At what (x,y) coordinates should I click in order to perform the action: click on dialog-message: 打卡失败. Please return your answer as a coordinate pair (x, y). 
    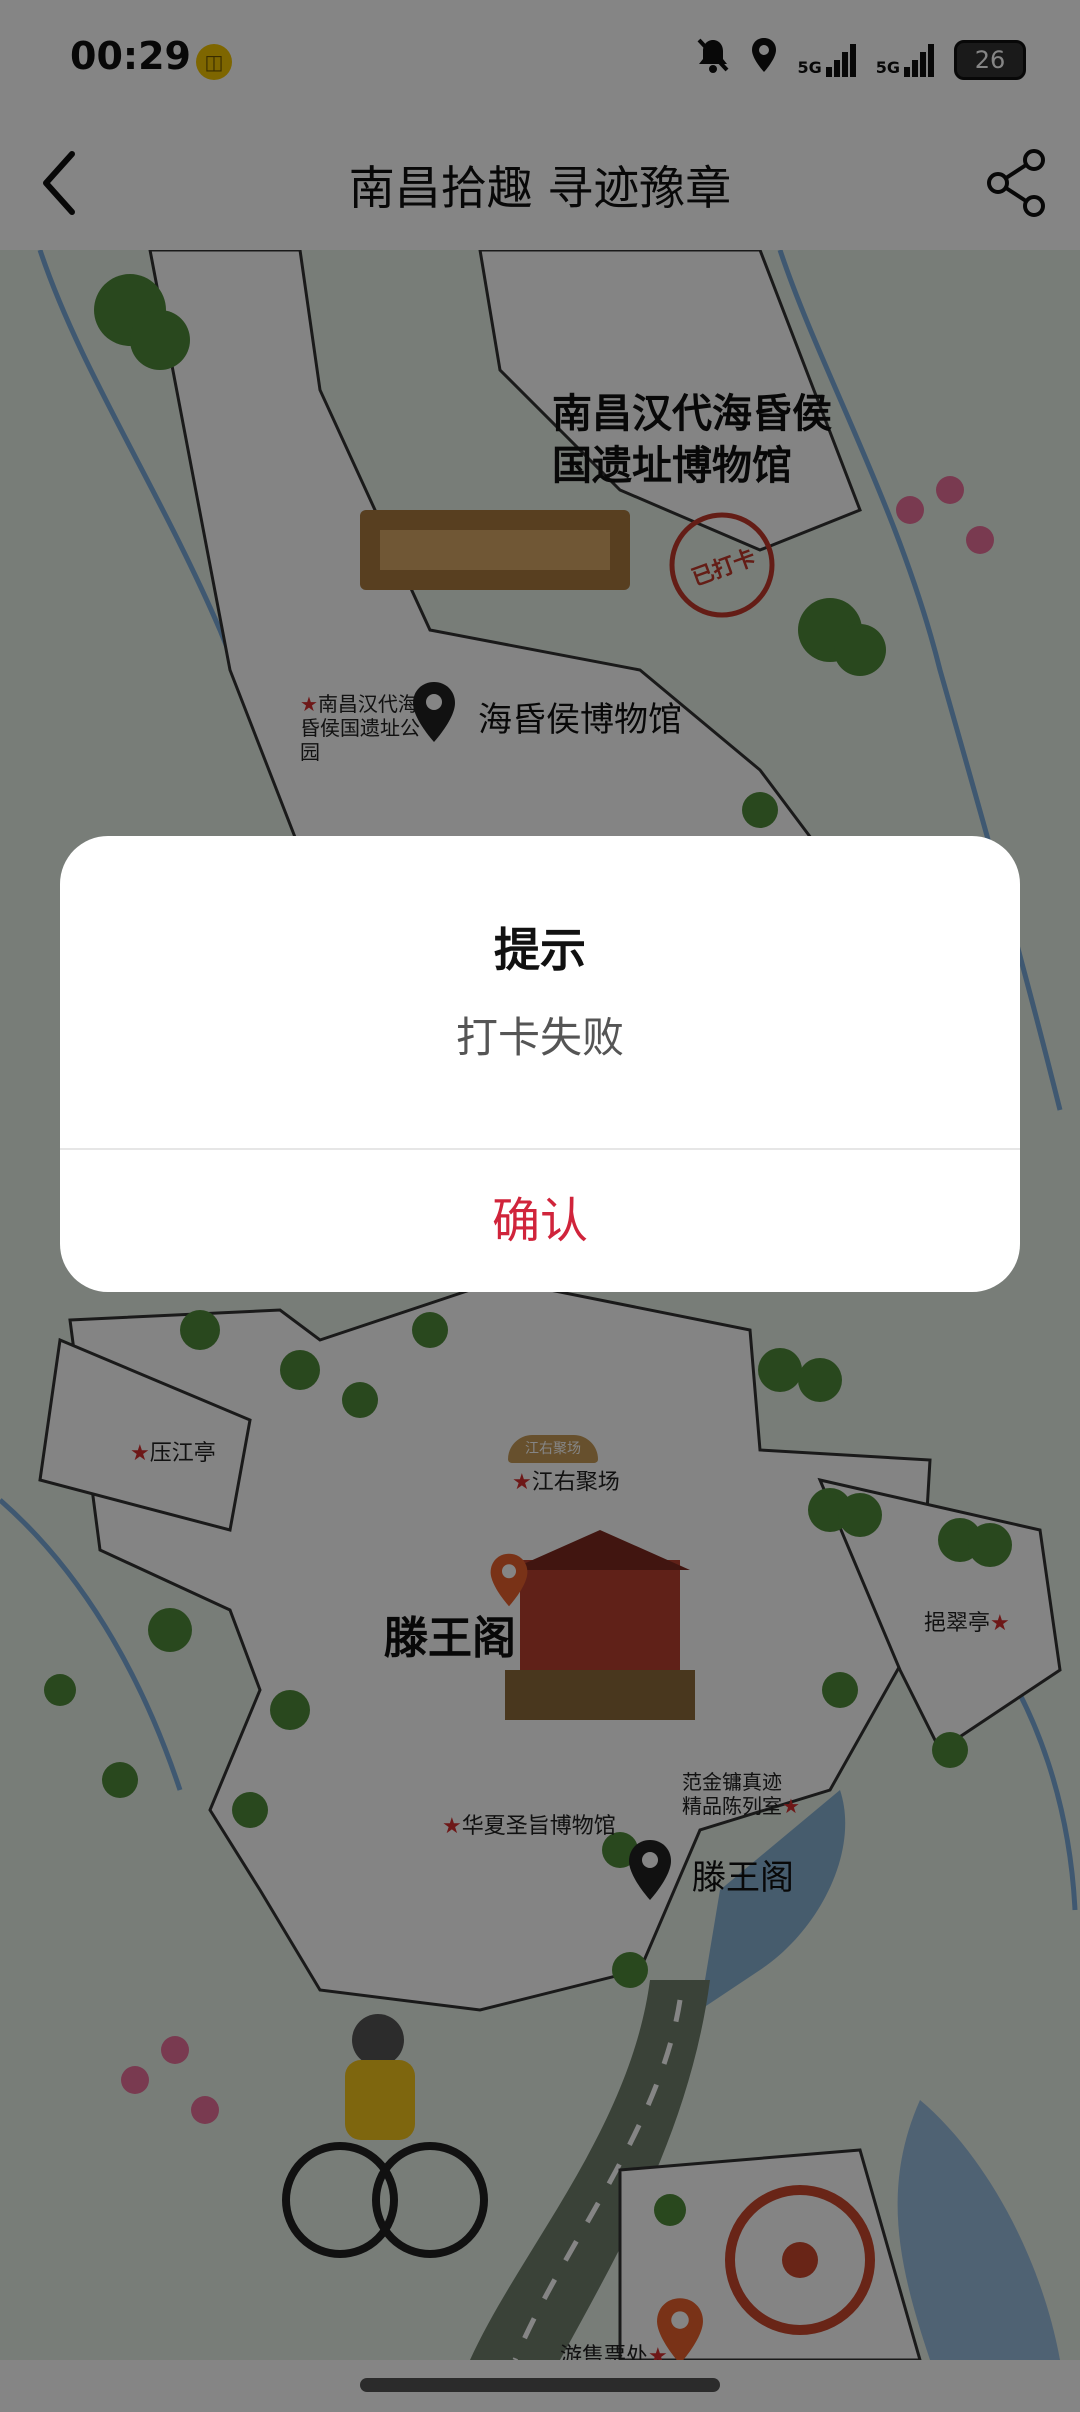
    Looking at the image, I should click on (539, 1037).